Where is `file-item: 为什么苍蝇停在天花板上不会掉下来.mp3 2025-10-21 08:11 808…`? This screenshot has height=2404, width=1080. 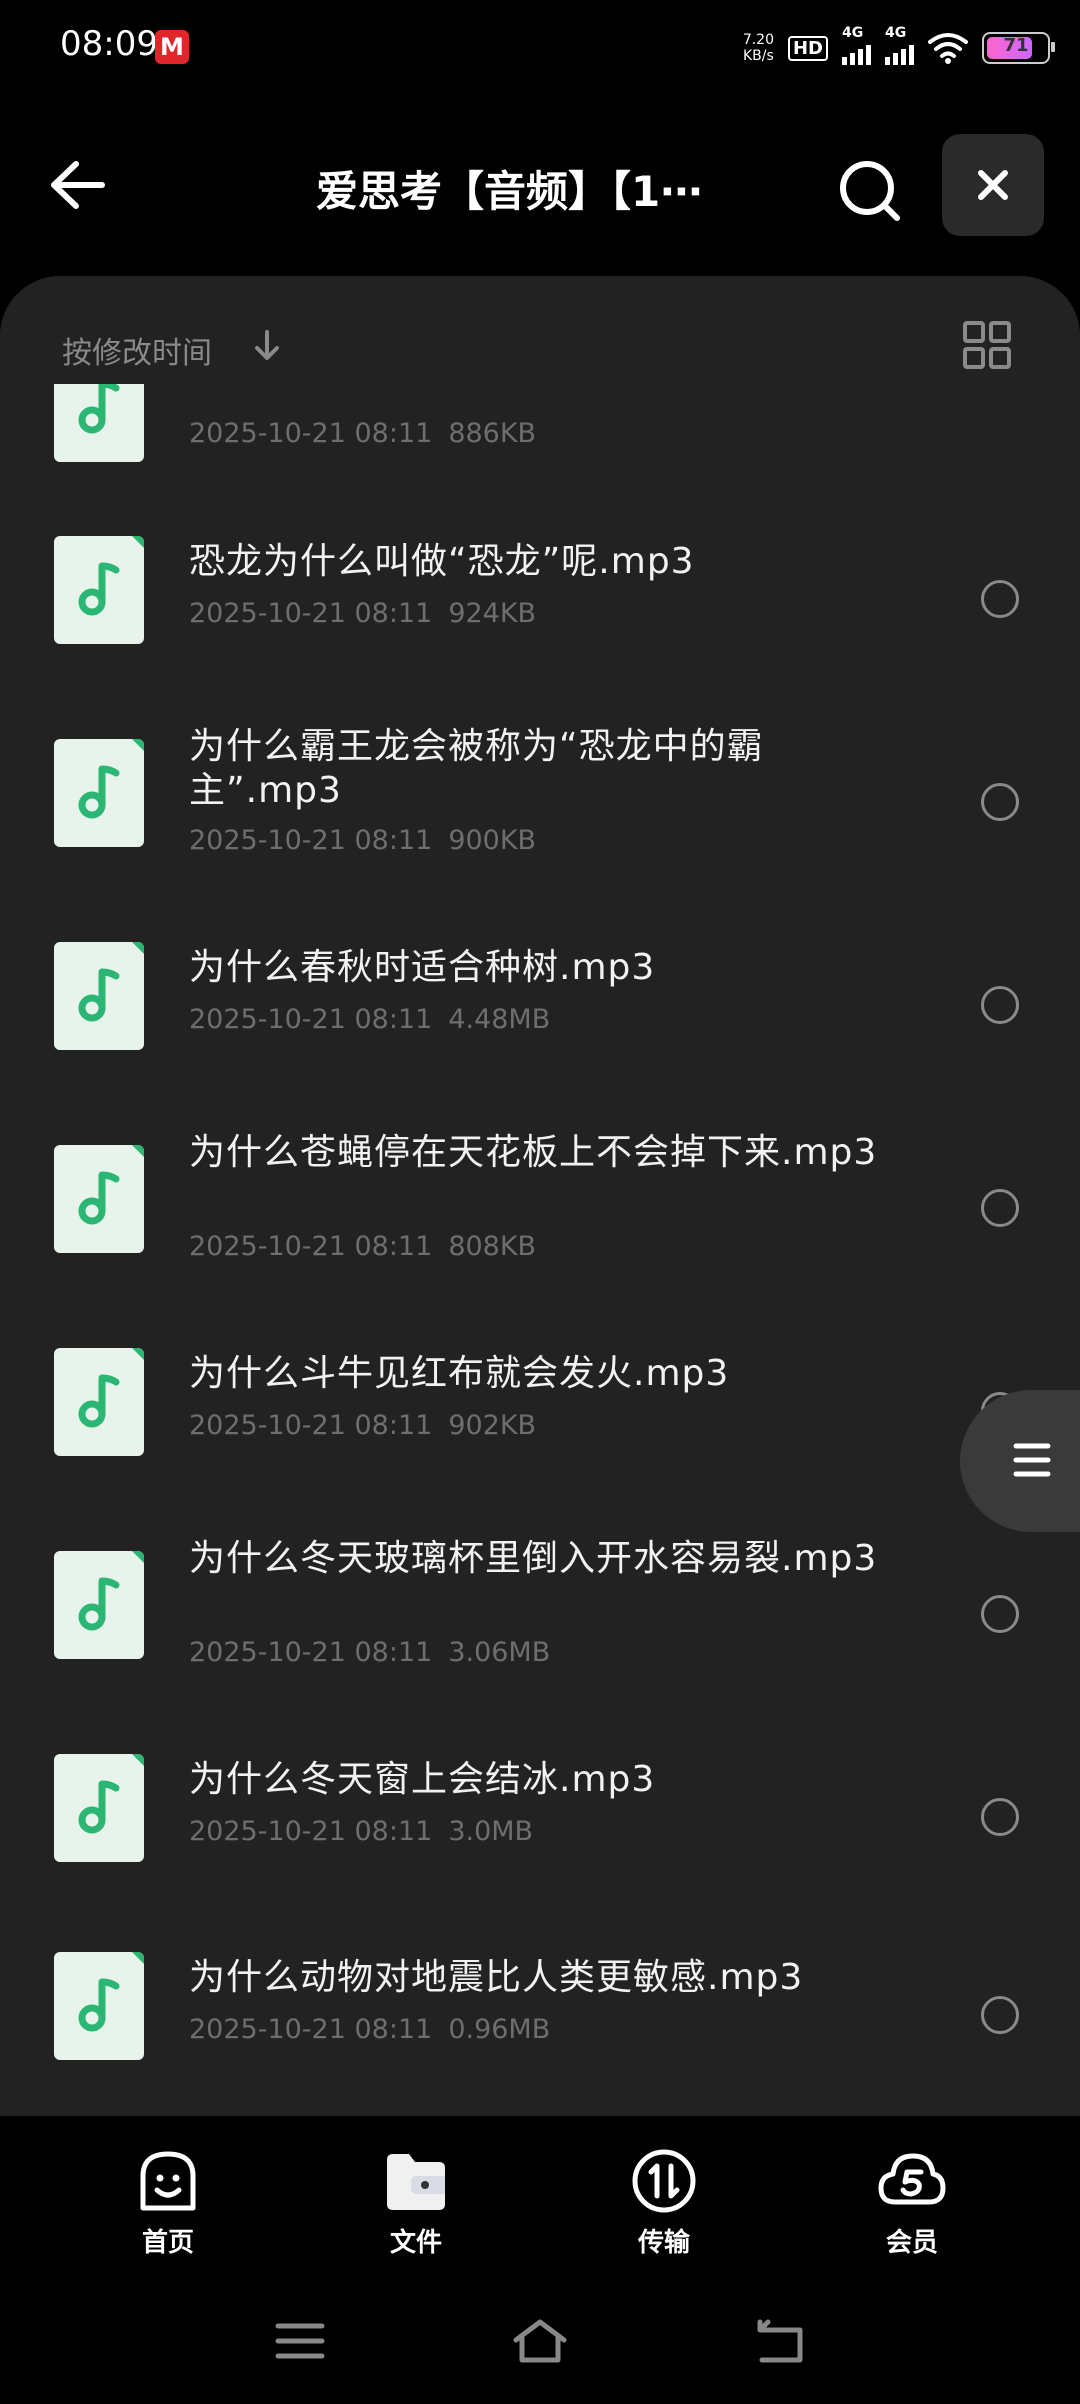
file-item: 为什么苍蝇停在天花板上不会掉下来.mp3 2025-10-21 08:11 808… is located at coordinates (540, 1215).